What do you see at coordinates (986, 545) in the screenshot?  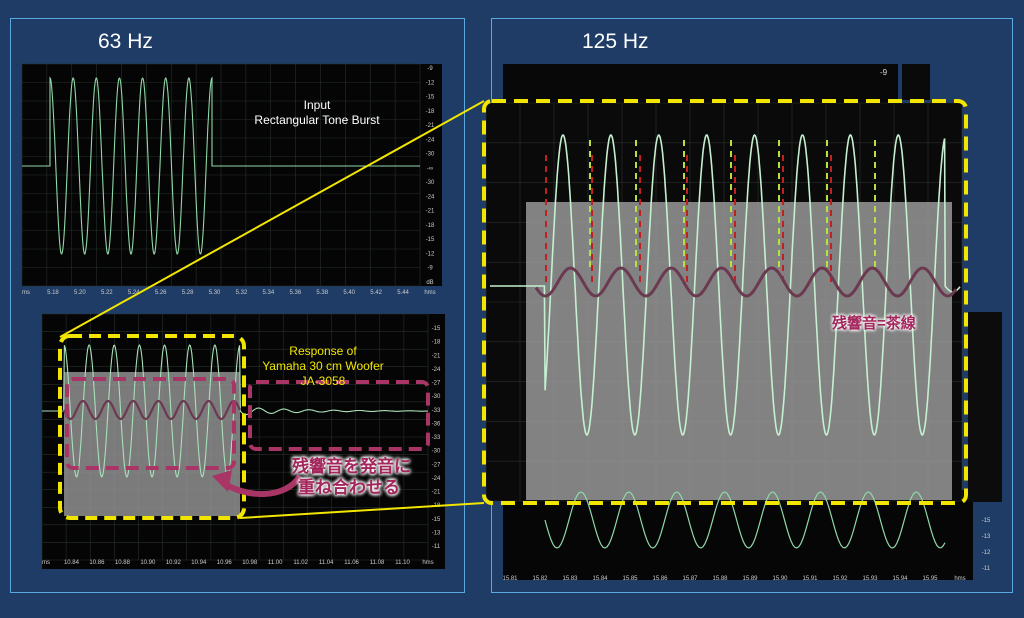 I see `zoom-right-axis: -15 -13 -12 -11` at bounding box center [986, 545].